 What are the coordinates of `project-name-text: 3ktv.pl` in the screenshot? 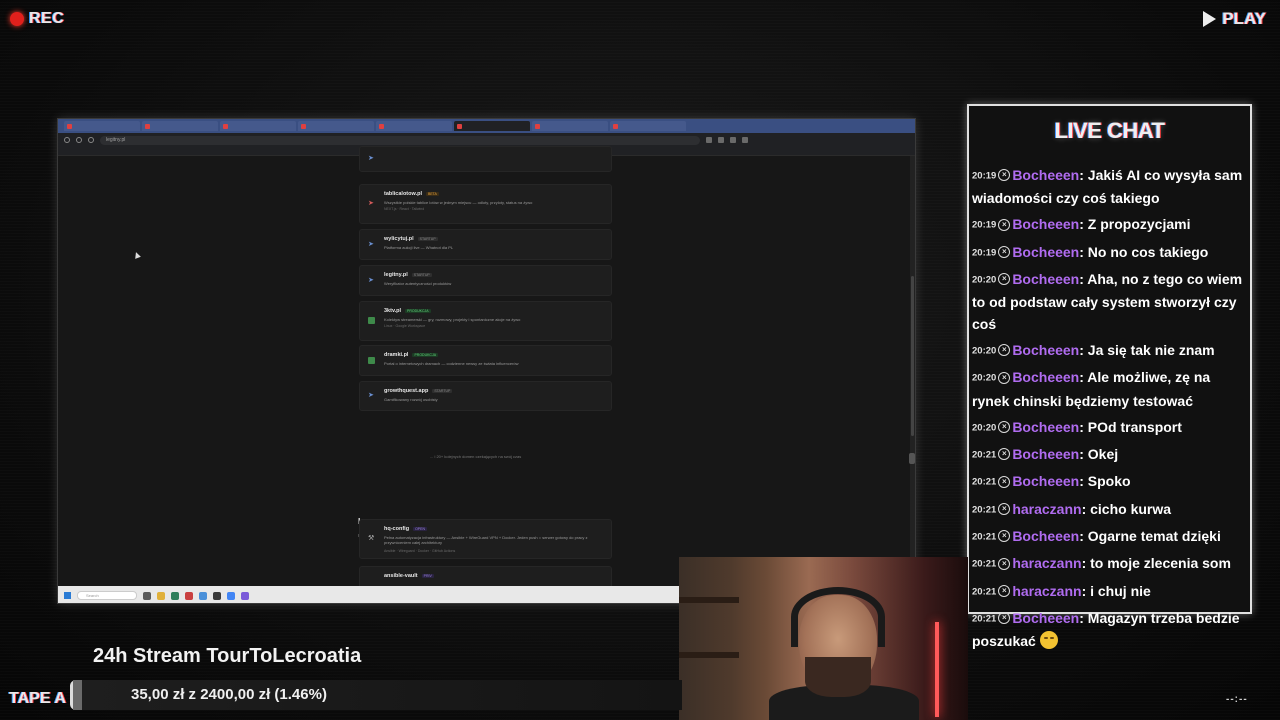 It's located at (393, 311).